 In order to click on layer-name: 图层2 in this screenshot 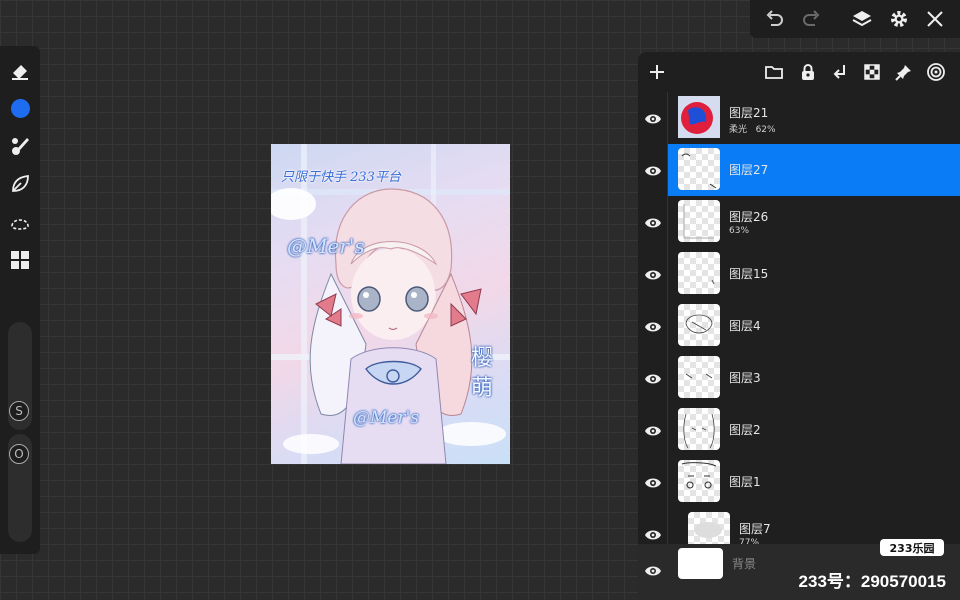, I will do `click(745, 430)`.